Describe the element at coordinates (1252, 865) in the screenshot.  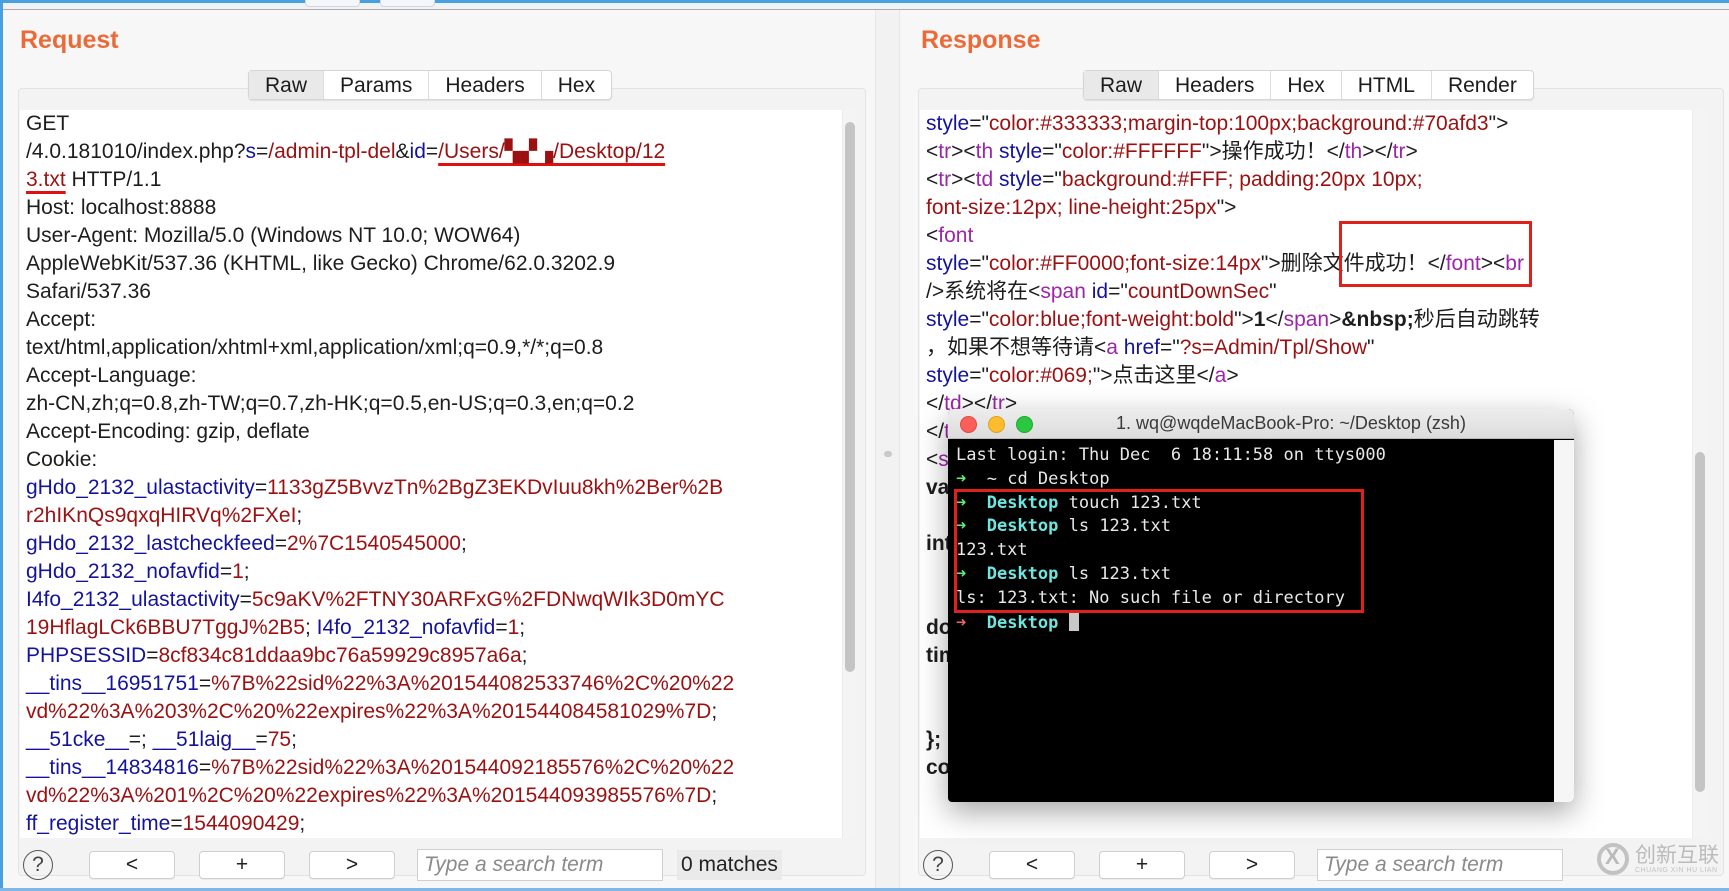
I see `response-next-match-button: >` at that location.